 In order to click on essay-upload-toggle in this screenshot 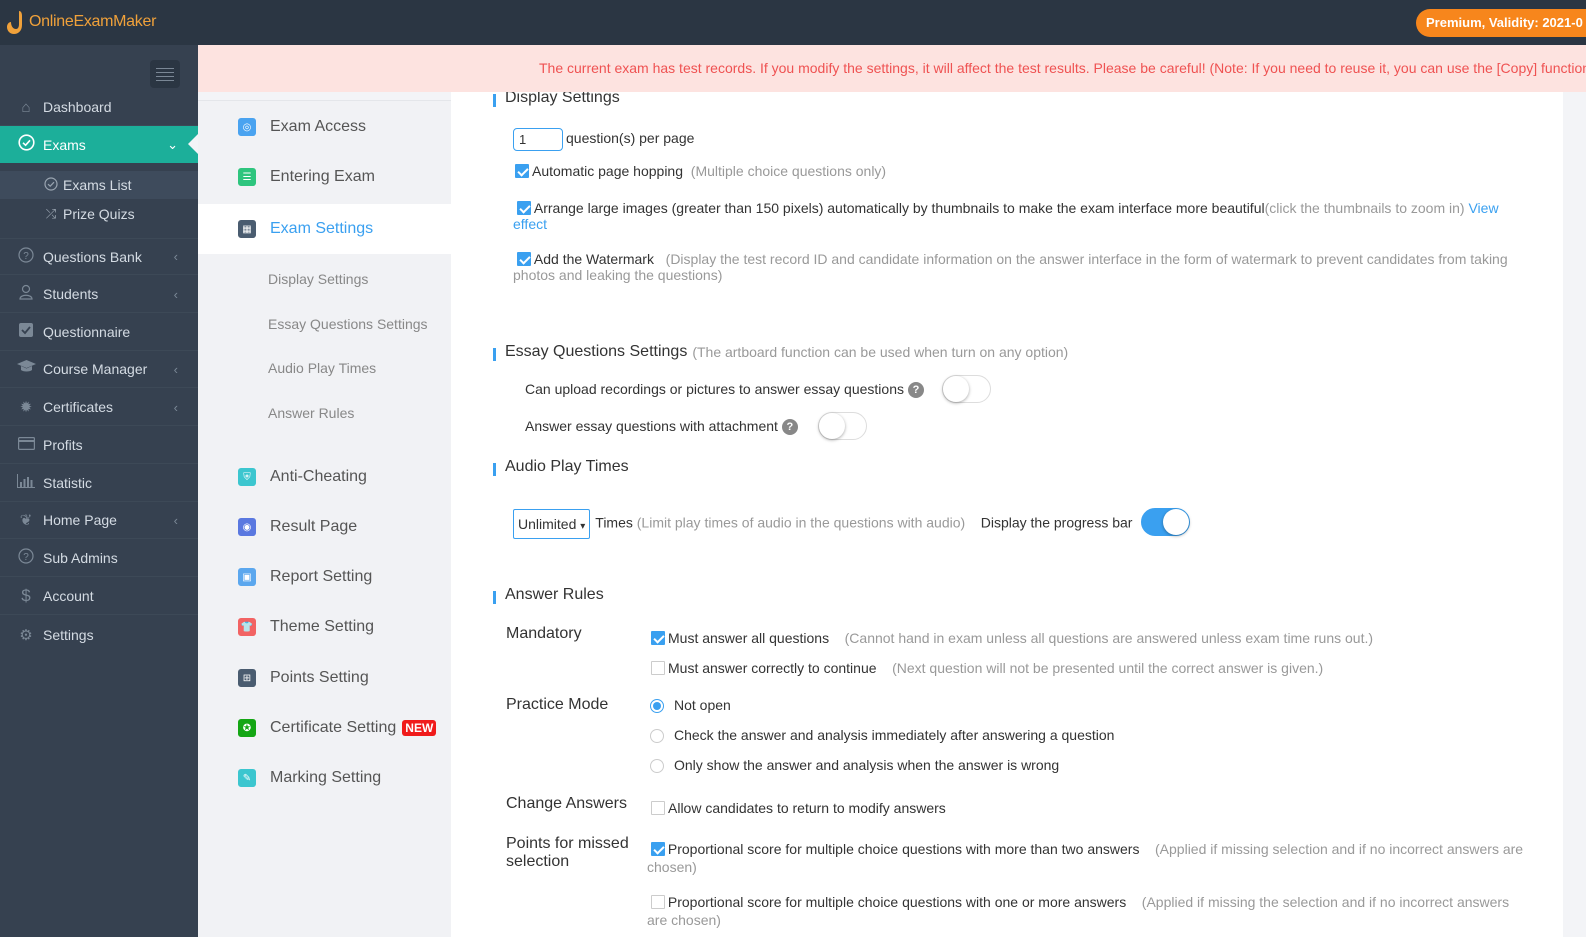, I will do `click(966, 389)`.